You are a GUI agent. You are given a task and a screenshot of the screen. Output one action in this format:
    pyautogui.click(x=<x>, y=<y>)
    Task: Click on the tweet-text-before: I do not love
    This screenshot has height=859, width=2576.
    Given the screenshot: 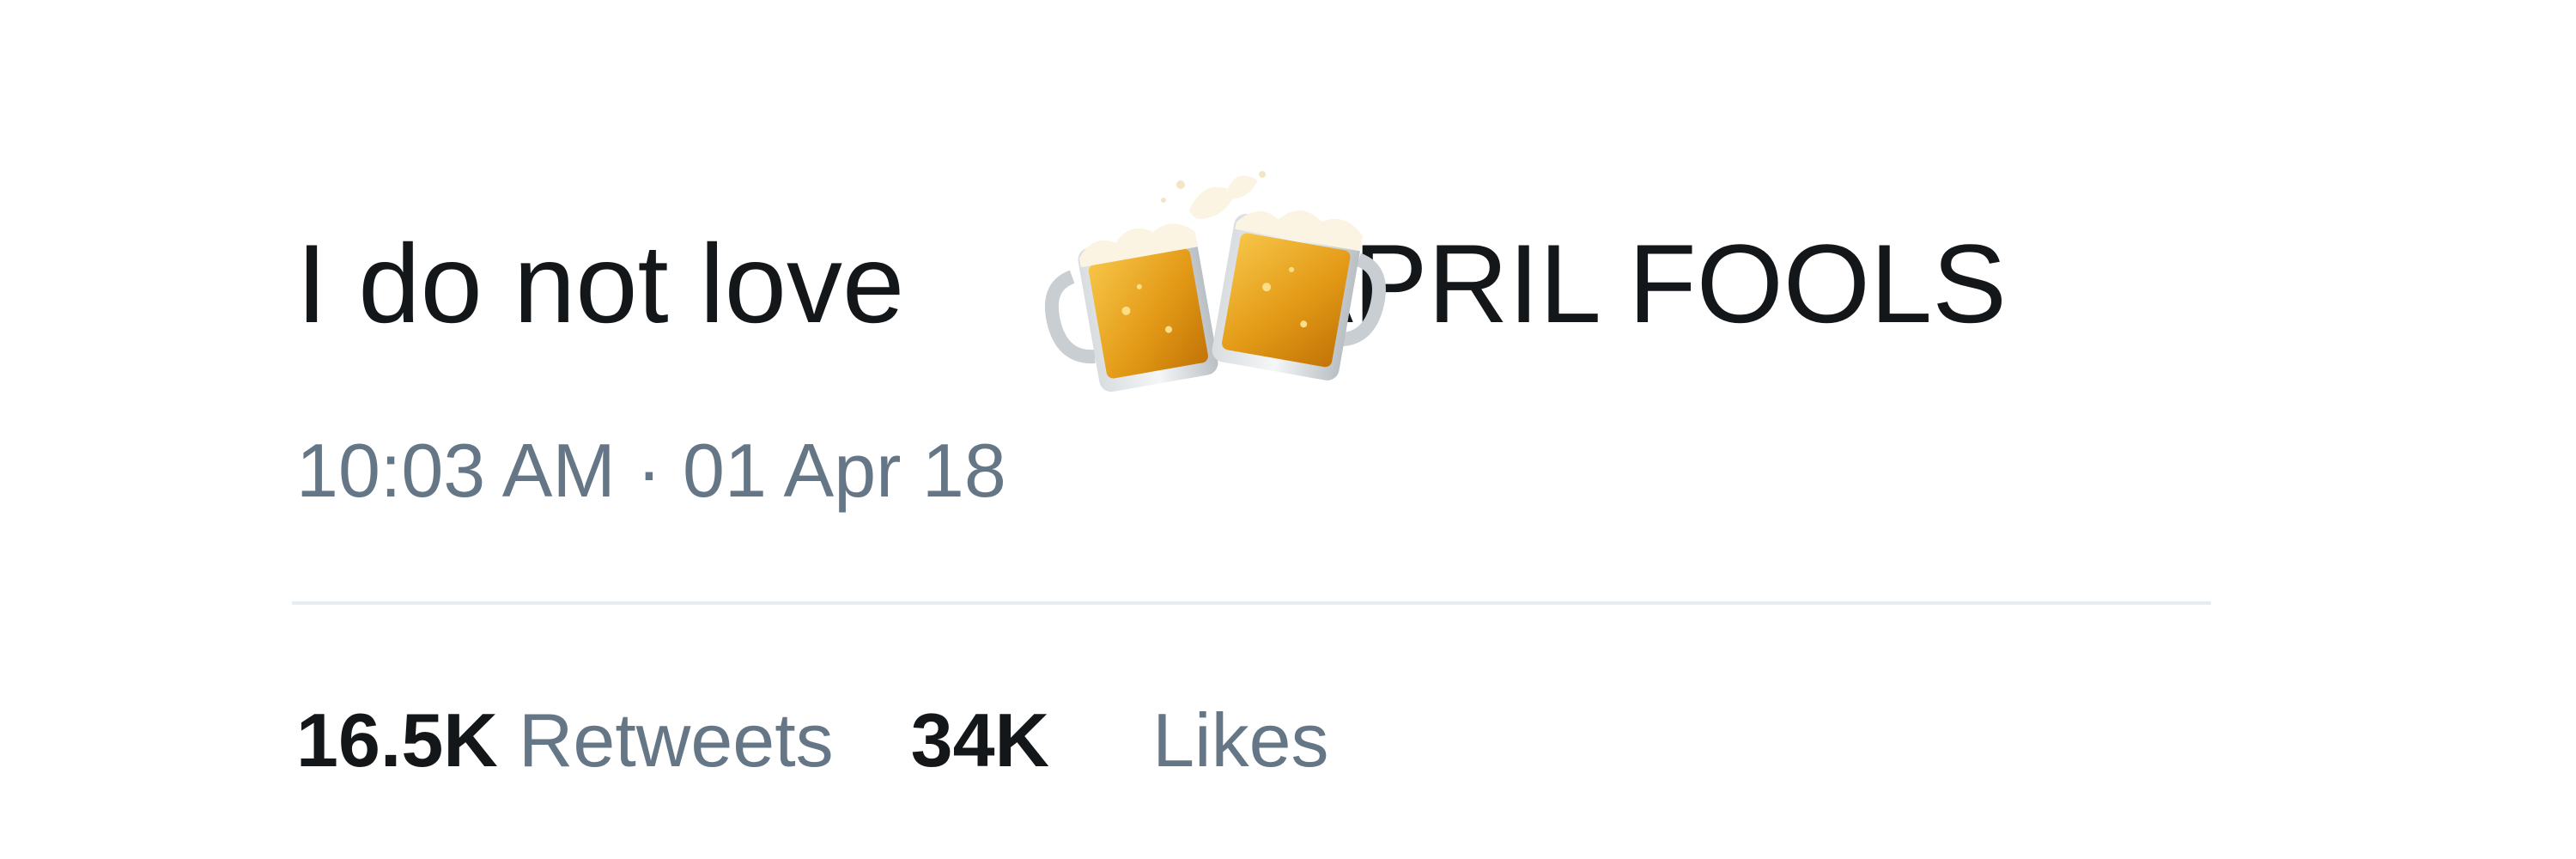 What is the action you would take?
    pyautogui.click(x=600, y=283)
    